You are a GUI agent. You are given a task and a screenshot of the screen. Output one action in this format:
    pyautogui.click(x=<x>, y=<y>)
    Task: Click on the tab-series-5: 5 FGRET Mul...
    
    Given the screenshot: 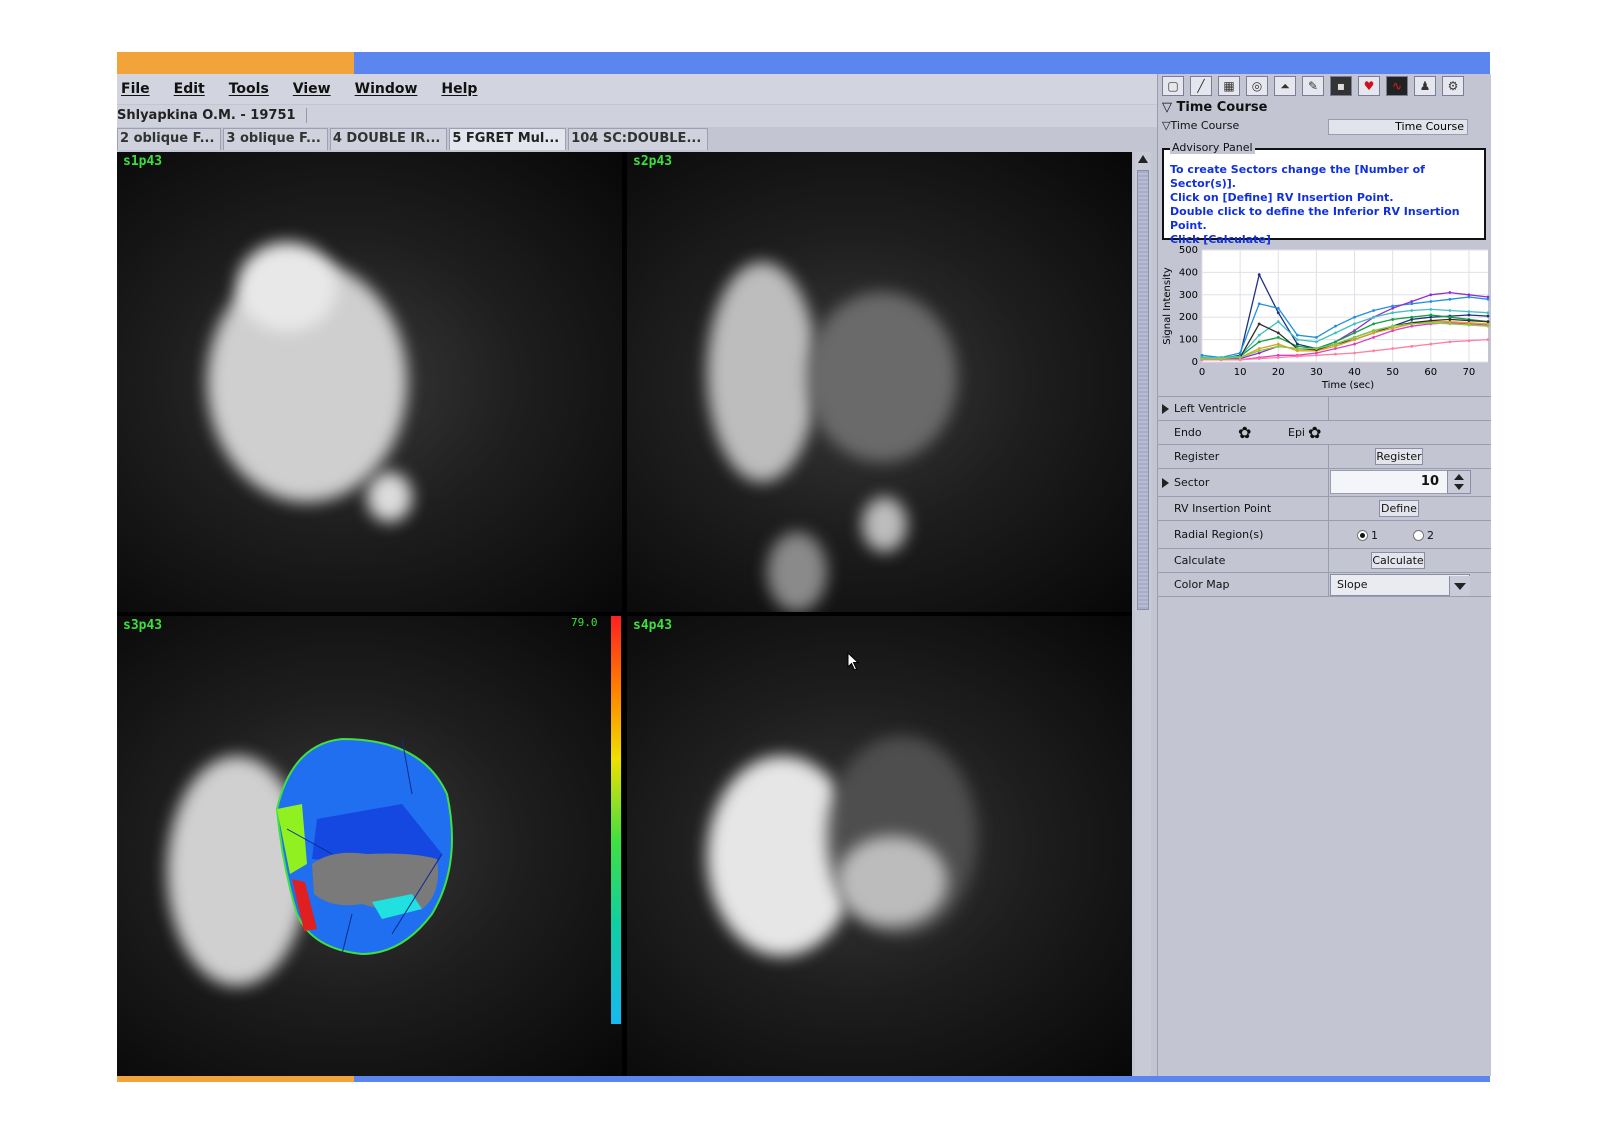 What is the action you would take?
    pyautogui.click(x=508, y=139)
    